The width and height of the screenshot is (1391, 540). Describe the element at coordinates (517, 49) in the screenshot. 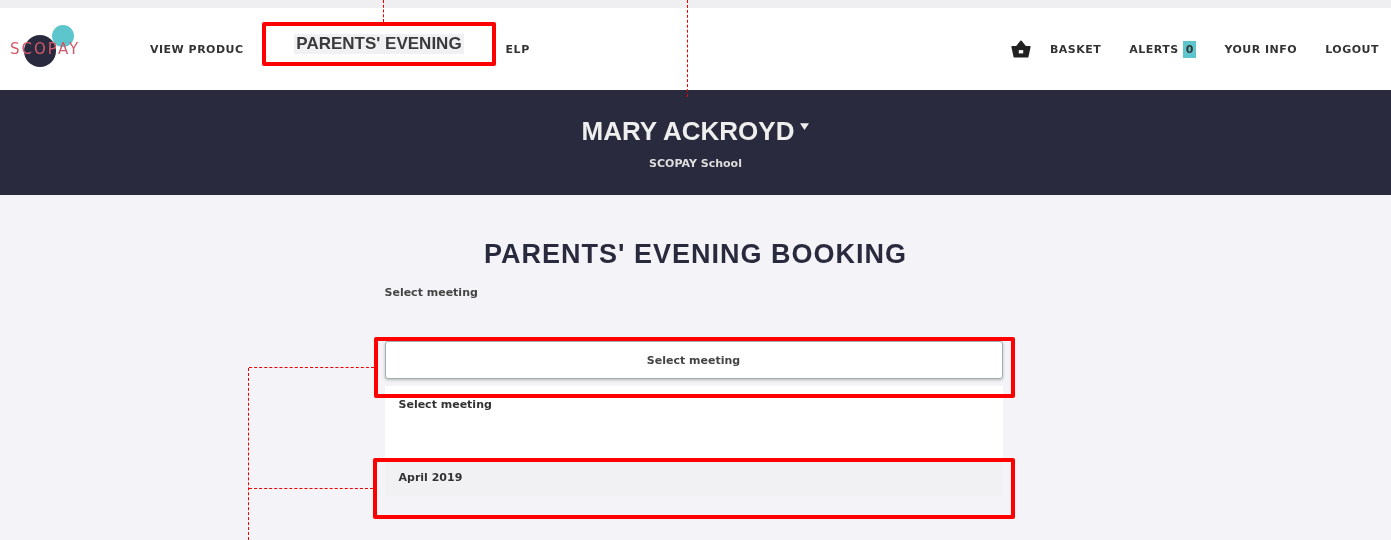

I see `nav-link: ELP` at that location.